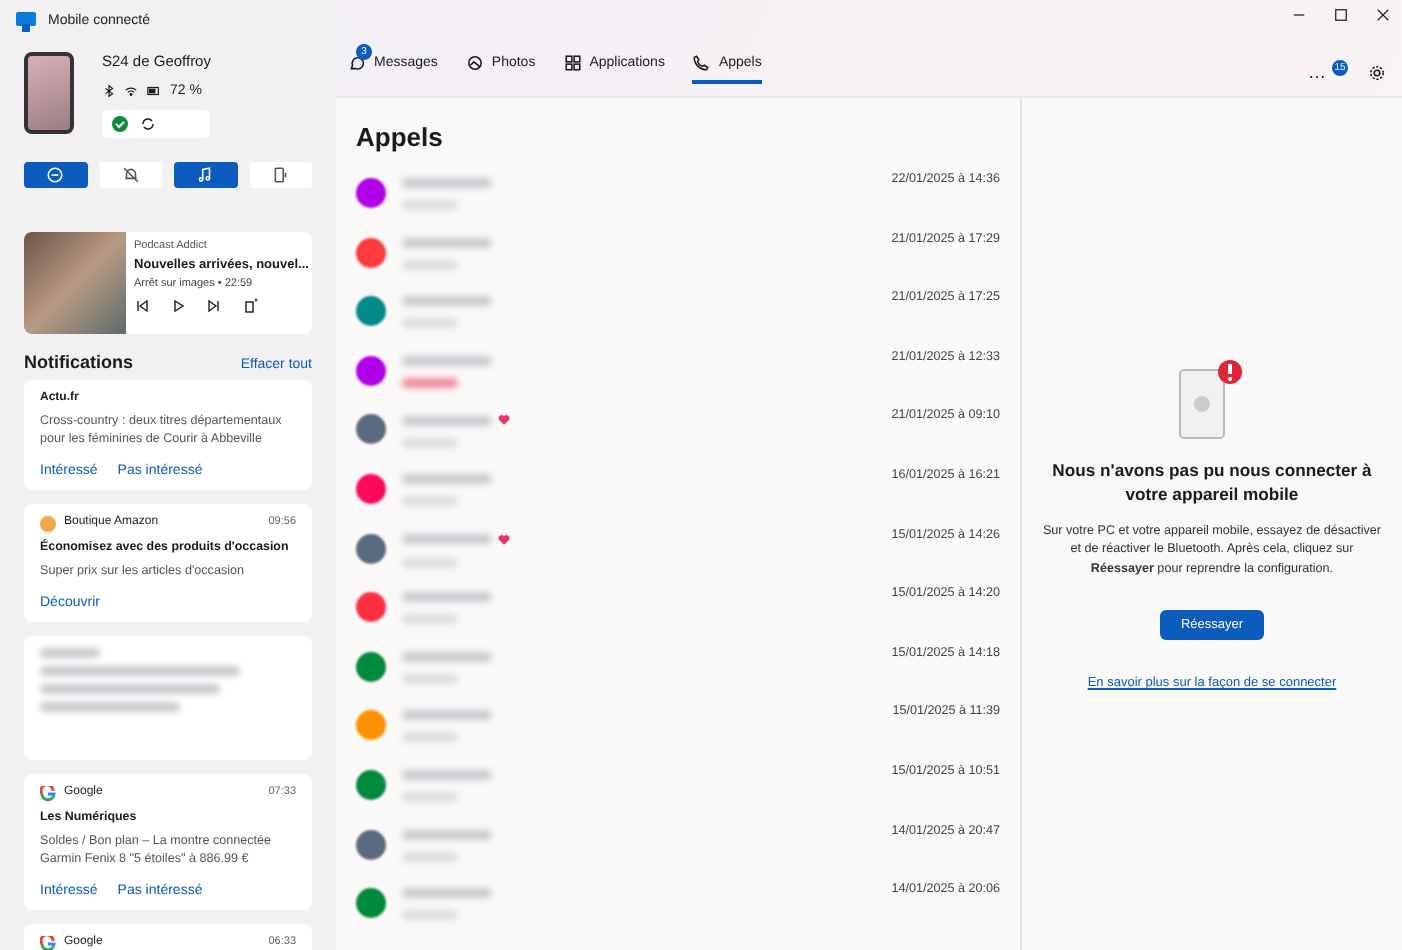 The height and width of the screenshot is (950, 1402). I want to click on photo-placeholder, so click(75, 282).